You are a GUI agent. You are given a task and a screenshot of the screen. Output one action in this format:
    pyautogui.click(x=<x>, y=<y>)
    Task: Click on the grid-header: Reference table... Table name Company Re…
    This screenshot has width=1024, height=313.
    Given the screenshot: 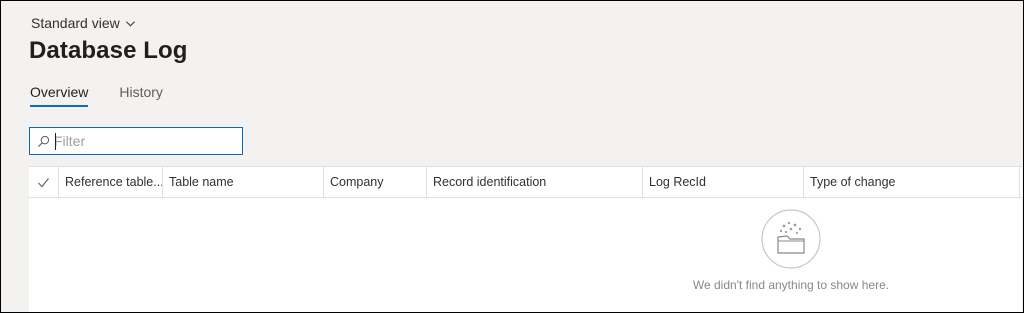 What is the action you would take?
    pyautogui.click(x=525, y=182)
    